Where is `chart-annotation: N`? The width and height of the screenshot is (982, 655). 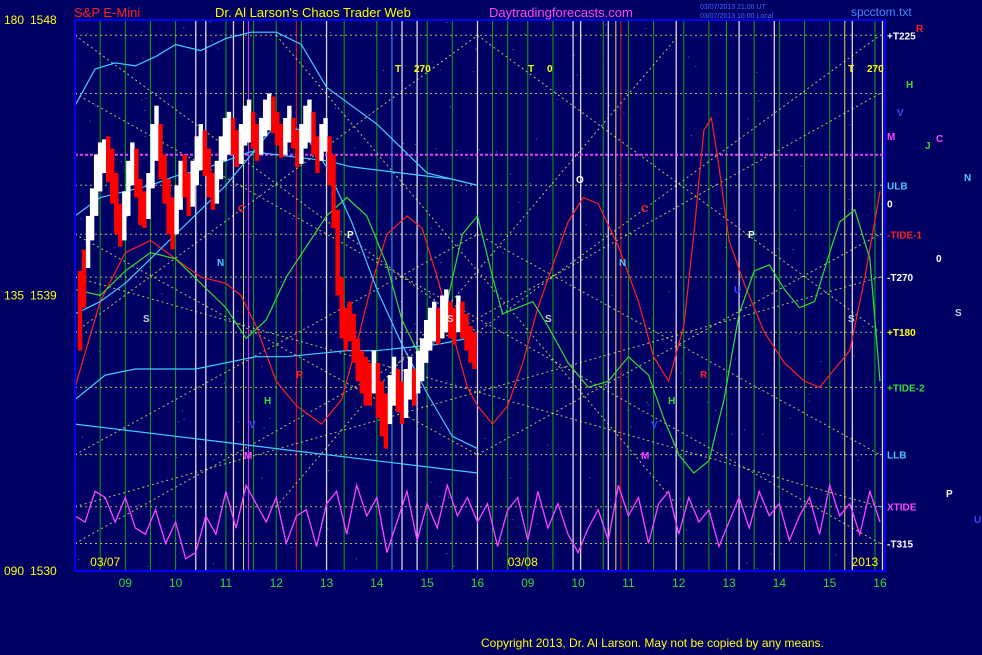
chart-annotation: N is located at coordinates (220, 263).